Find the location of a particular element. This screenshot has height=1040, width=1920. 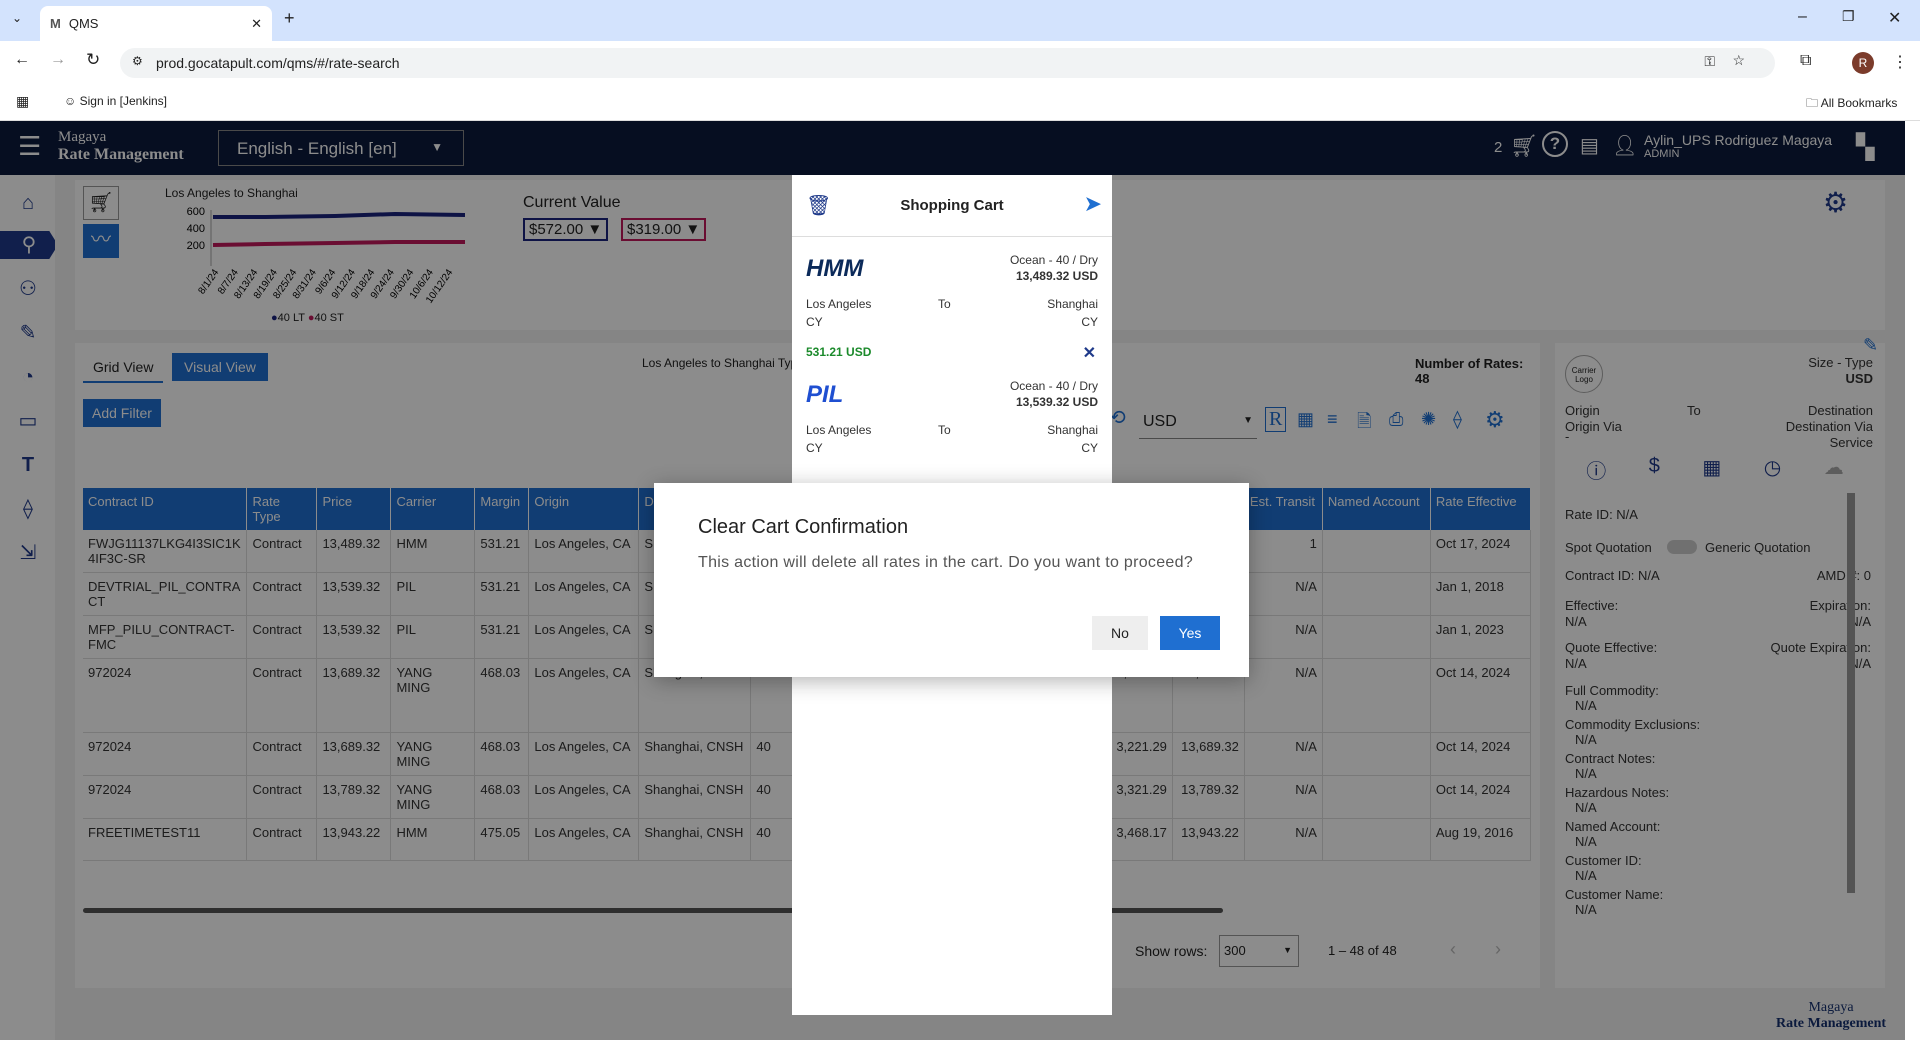

bookmark-jenkins: ☺ Sign in [Jenkins] is located at coordinates (115, 101).